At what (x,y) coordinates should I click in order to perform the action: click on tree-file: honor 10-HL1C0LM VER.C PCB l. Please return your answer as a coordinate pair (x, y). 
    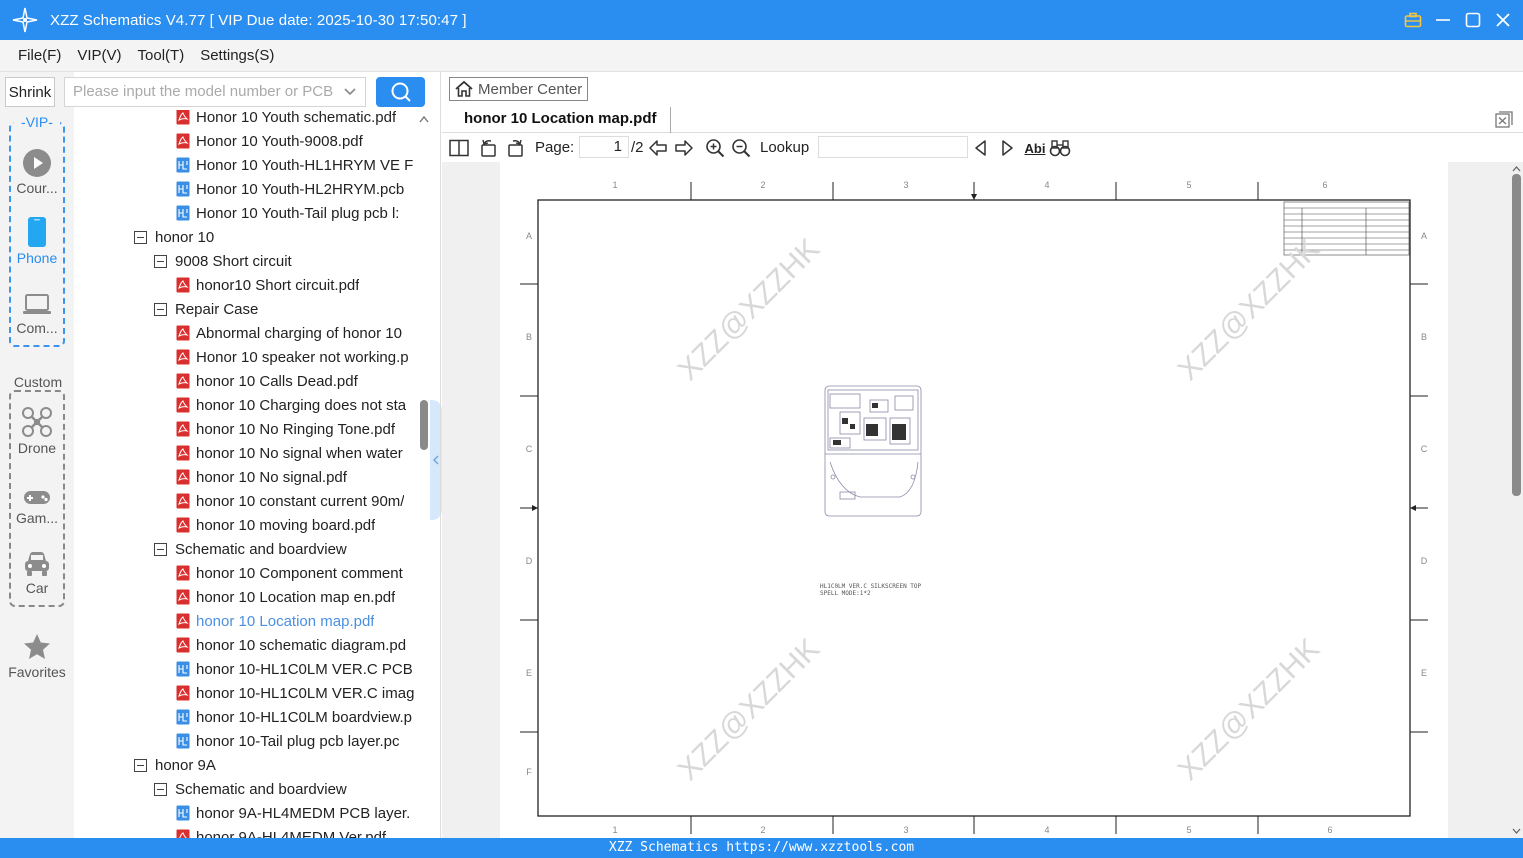
    Looking at the image, I should click on (296, 669).